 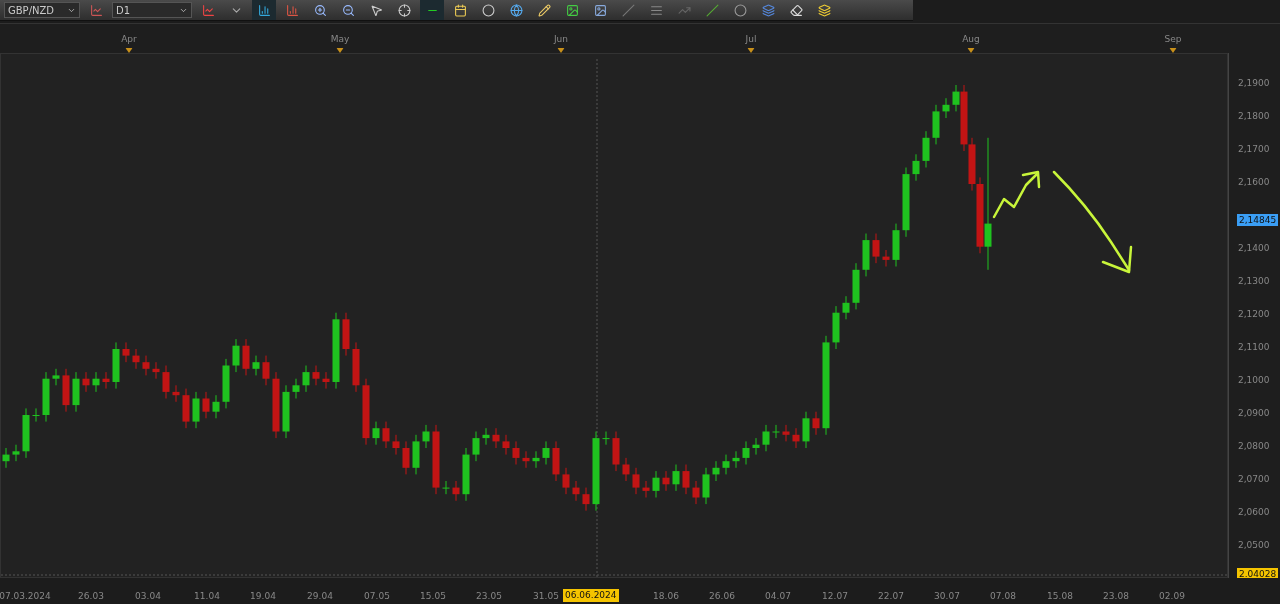 What do you see at coordinates (1254, 281) in the screenshot?
I see `price-label: 2,1300` at bounding box center [1254, 281].